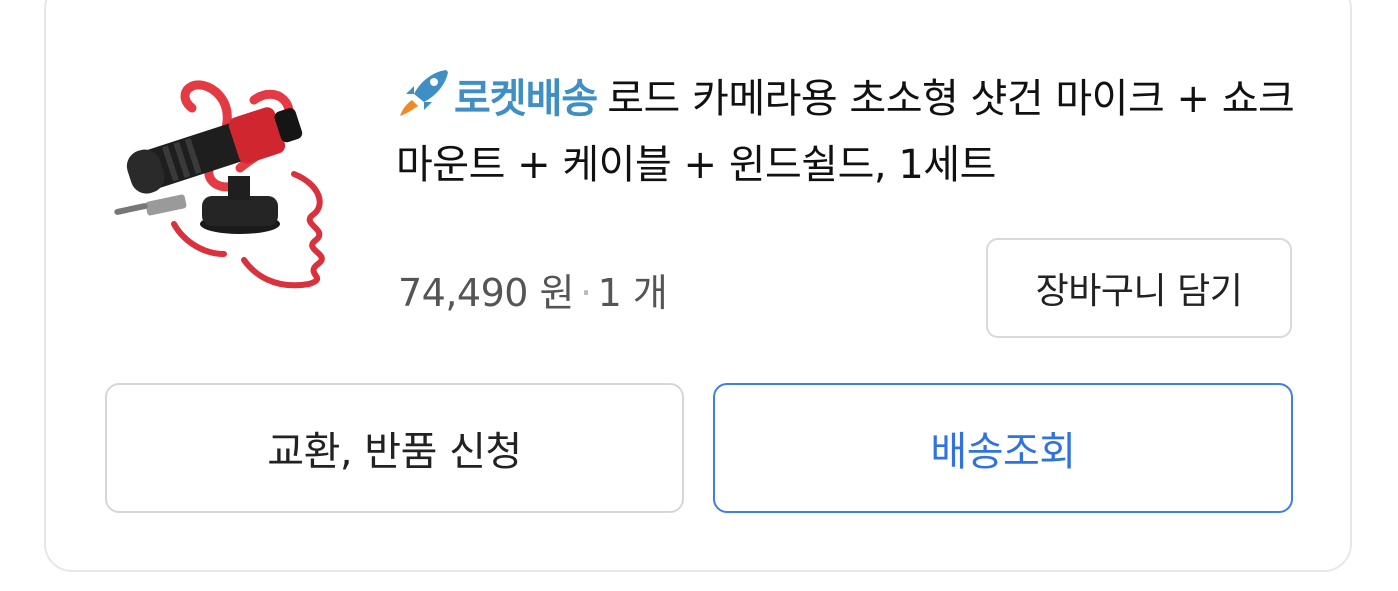 This screenshot has height=591, width=1398. What do you see at coordinates (424, 93) in the screenshot?
I see `rocket-icon` at bounding box center [424, 93].